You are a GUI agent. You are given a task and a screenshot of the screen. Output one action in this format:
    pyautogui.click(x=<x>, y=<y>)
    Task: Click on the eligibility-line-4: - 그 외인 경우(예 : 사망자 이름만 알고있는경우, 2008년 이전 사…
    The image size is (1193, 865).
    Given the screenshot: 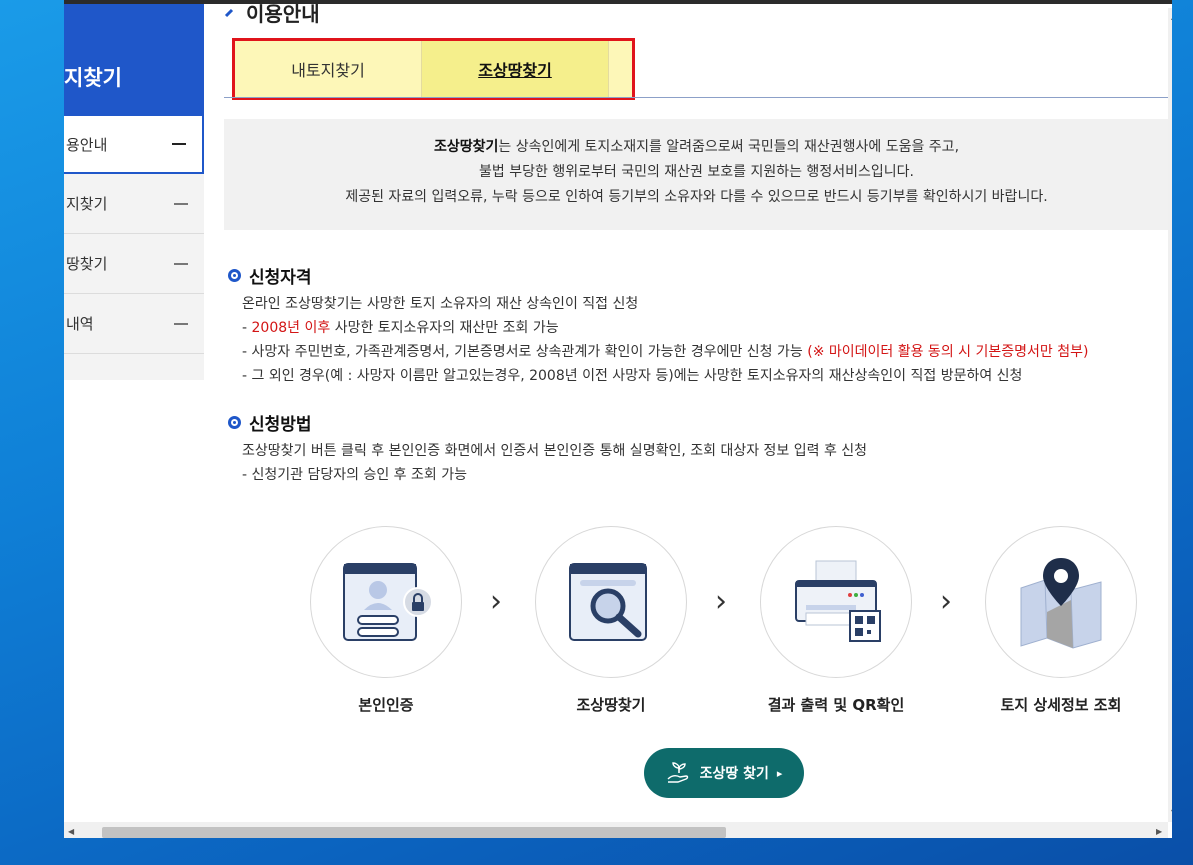 What is the action you would take?
    pyautogui.click(x=632, y=376)
    